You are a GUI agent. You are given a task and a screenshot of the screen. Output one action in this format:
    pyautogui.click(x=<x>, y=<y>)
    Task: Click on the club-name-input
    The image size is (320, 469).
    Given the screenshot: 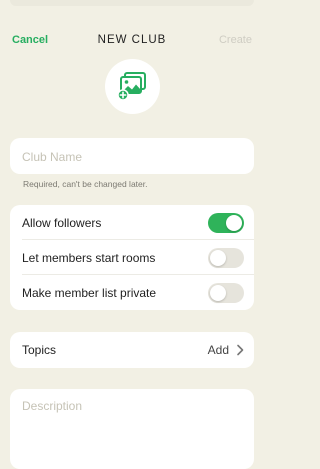 What is the action you would take?
    pyautogui.click(x=132, y=157)
    